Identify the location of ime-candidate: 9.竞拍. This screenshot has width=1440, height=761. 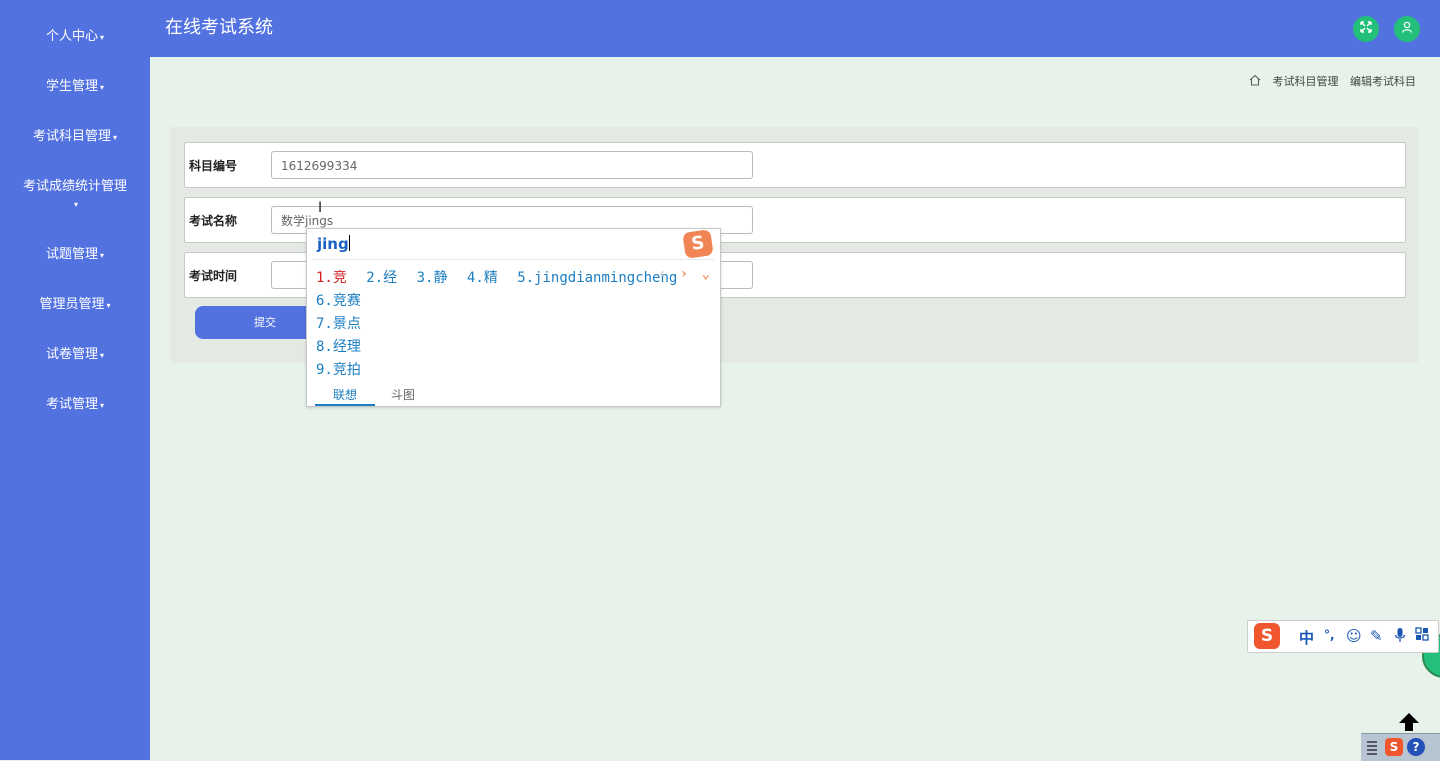
(338, 369).